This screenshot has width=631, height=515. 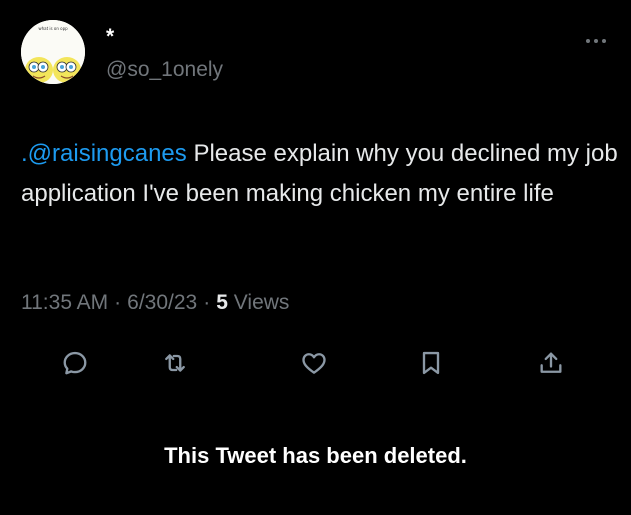 I want to click on display-name: *, so click(x=110, y=36).